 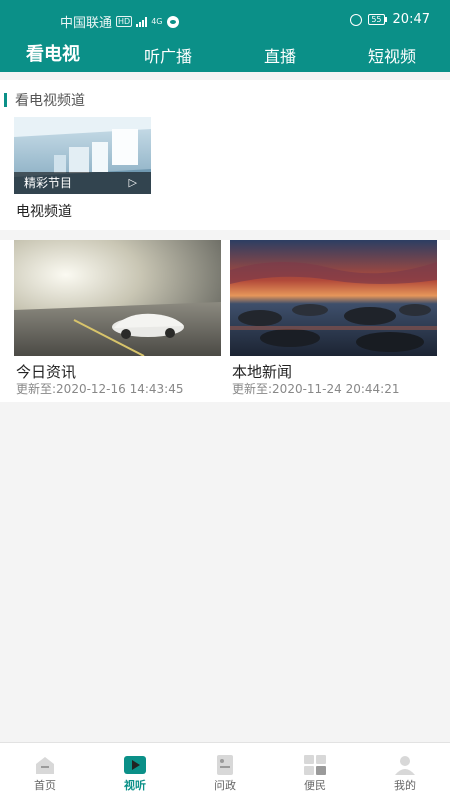 I want to click on carrier-name: 中国联通, so click(x=86, y=23).